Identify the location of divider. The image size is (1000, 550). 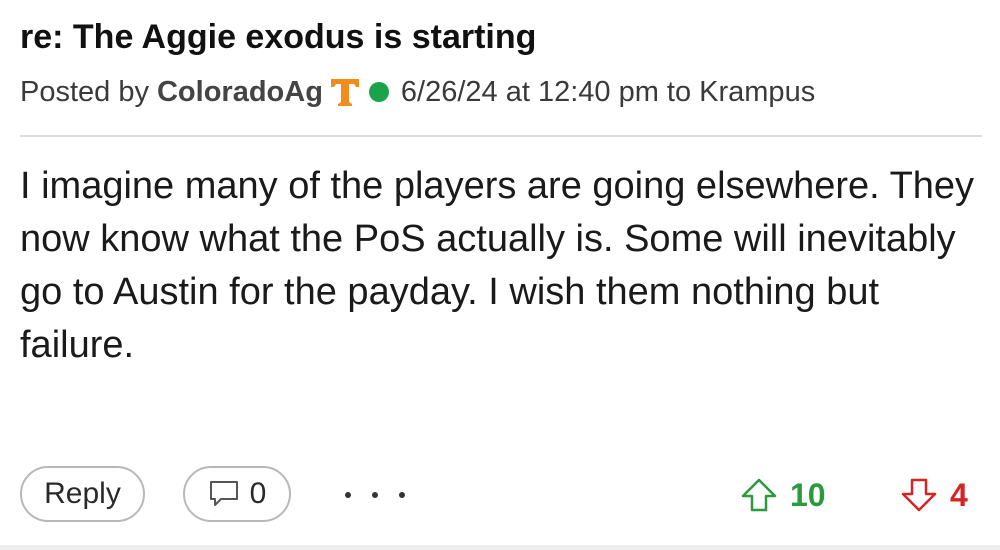
(501, 136).